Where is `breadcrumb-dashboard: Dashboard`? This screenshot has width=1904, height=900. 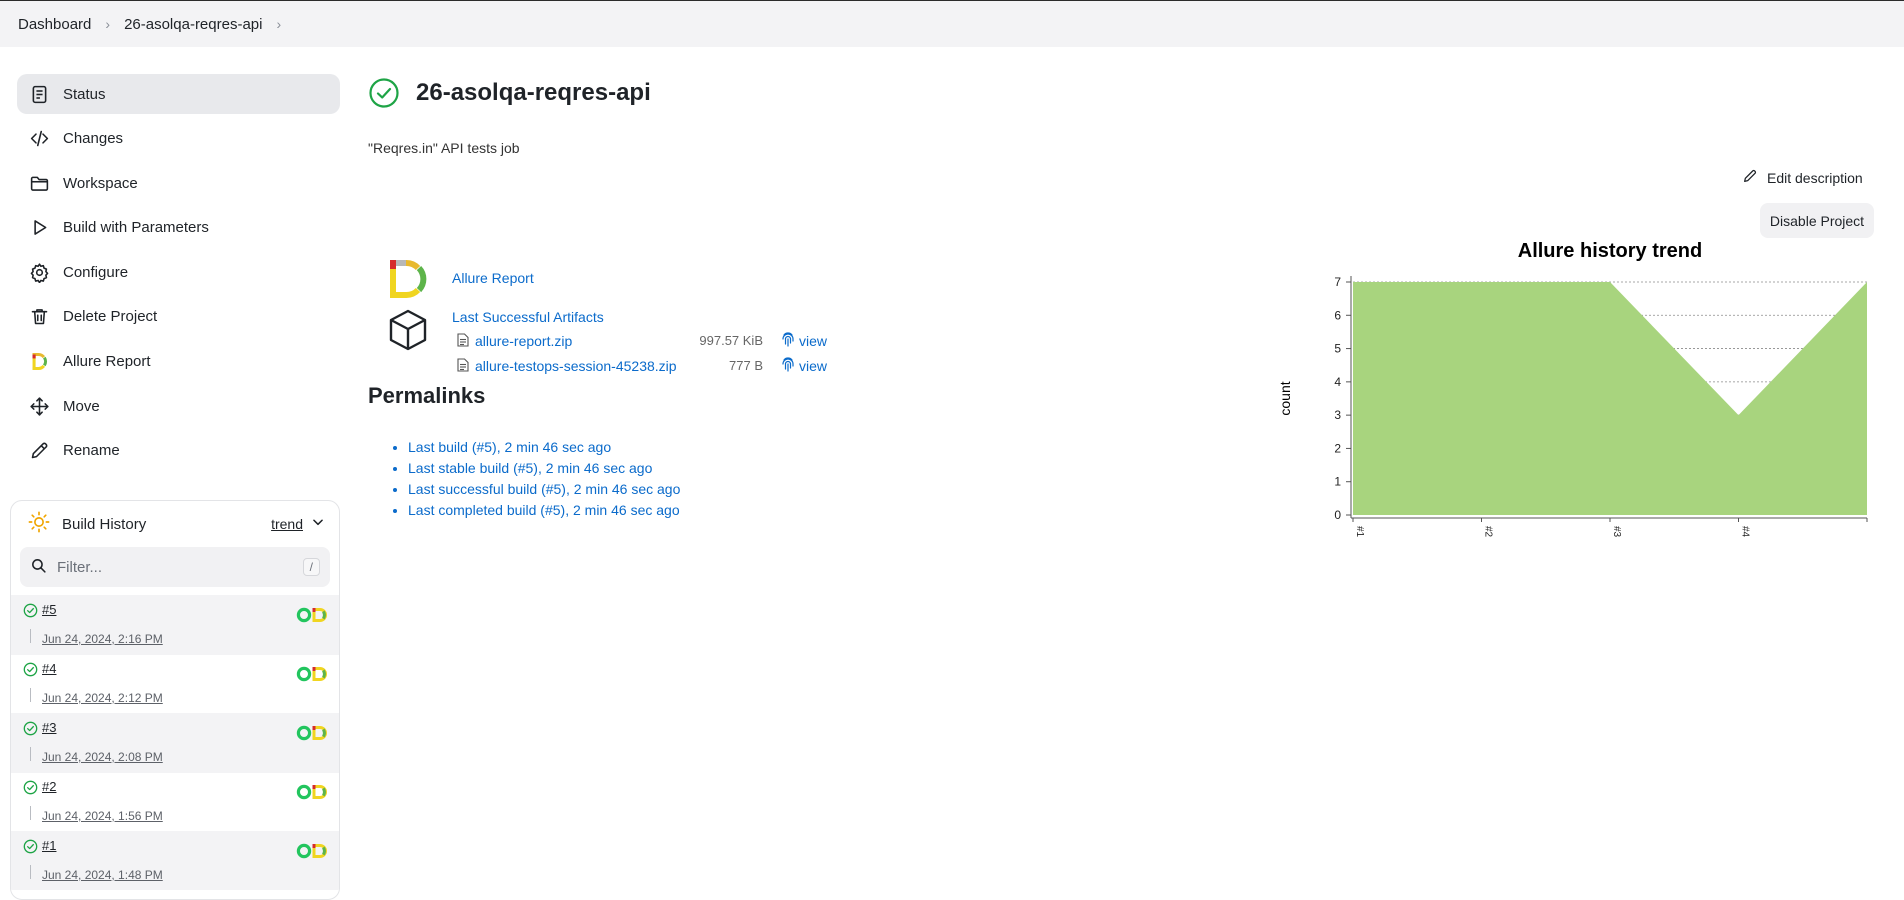
breadcrumb-dashboard: Dashboard is located at coordinates (54, 24).